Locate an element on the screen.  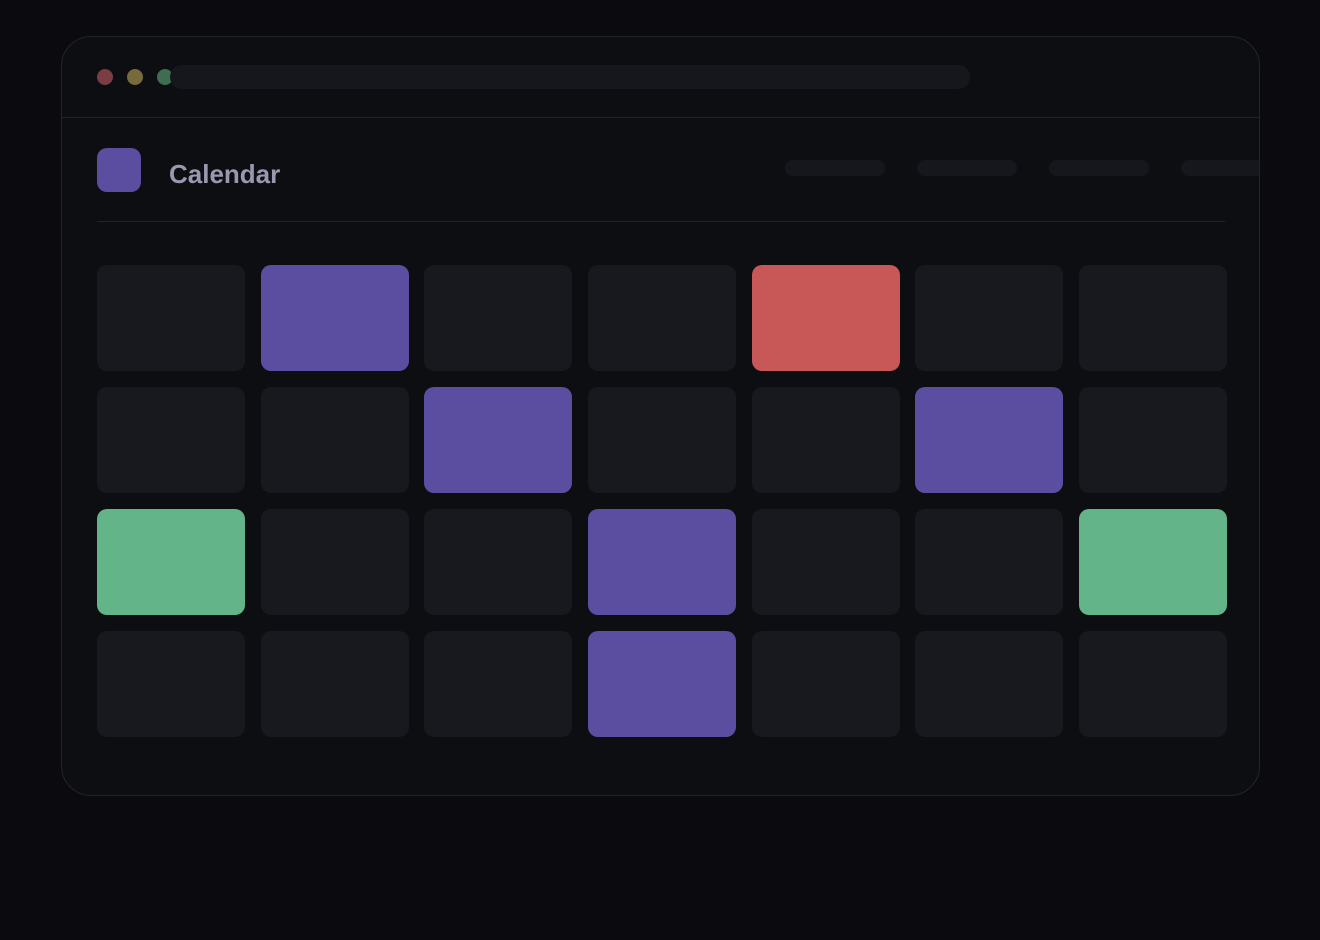
title-bar is located at coordinates (660, 77).